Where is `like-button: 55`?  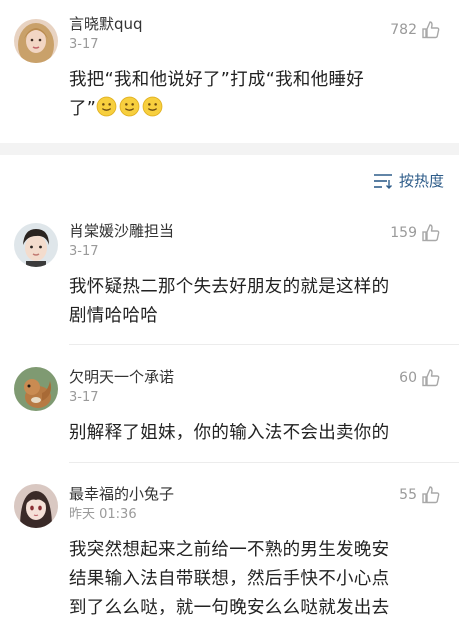 like-button: 55 is located at coordinates (420, 495).